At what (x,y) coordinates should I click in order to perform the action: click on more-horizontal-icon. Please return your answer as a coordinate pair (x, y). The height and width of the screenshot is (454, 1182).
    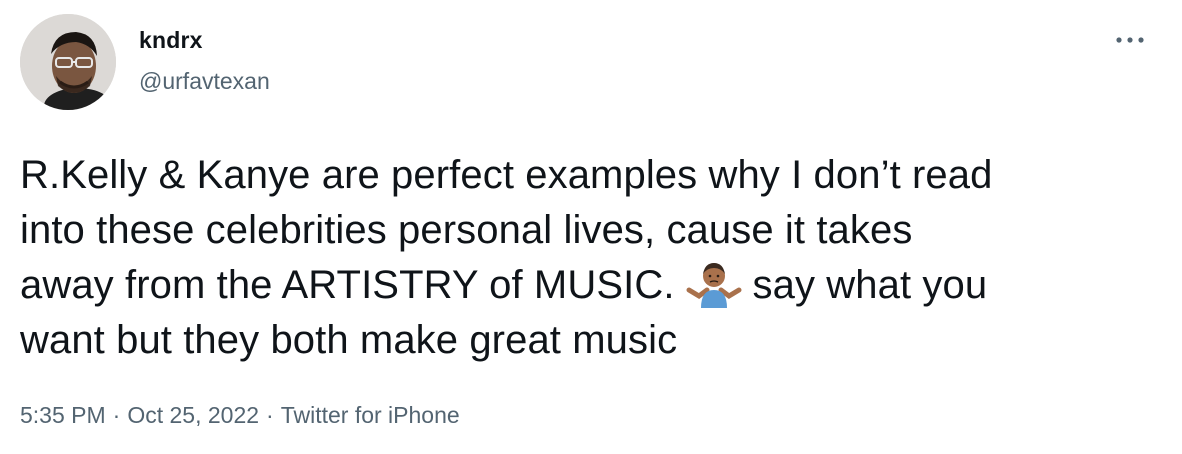
    Looking at the image, I should click on (1130, 40).